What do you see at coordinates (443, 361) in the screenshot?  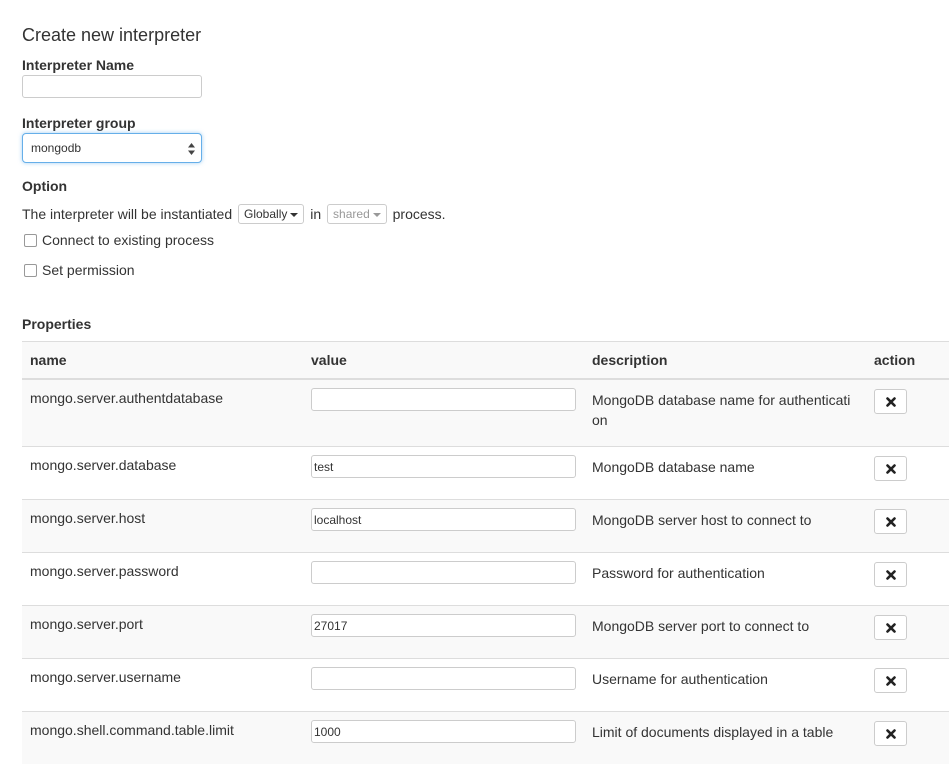 I see `header-value: value` at bounding box center [443, 361].